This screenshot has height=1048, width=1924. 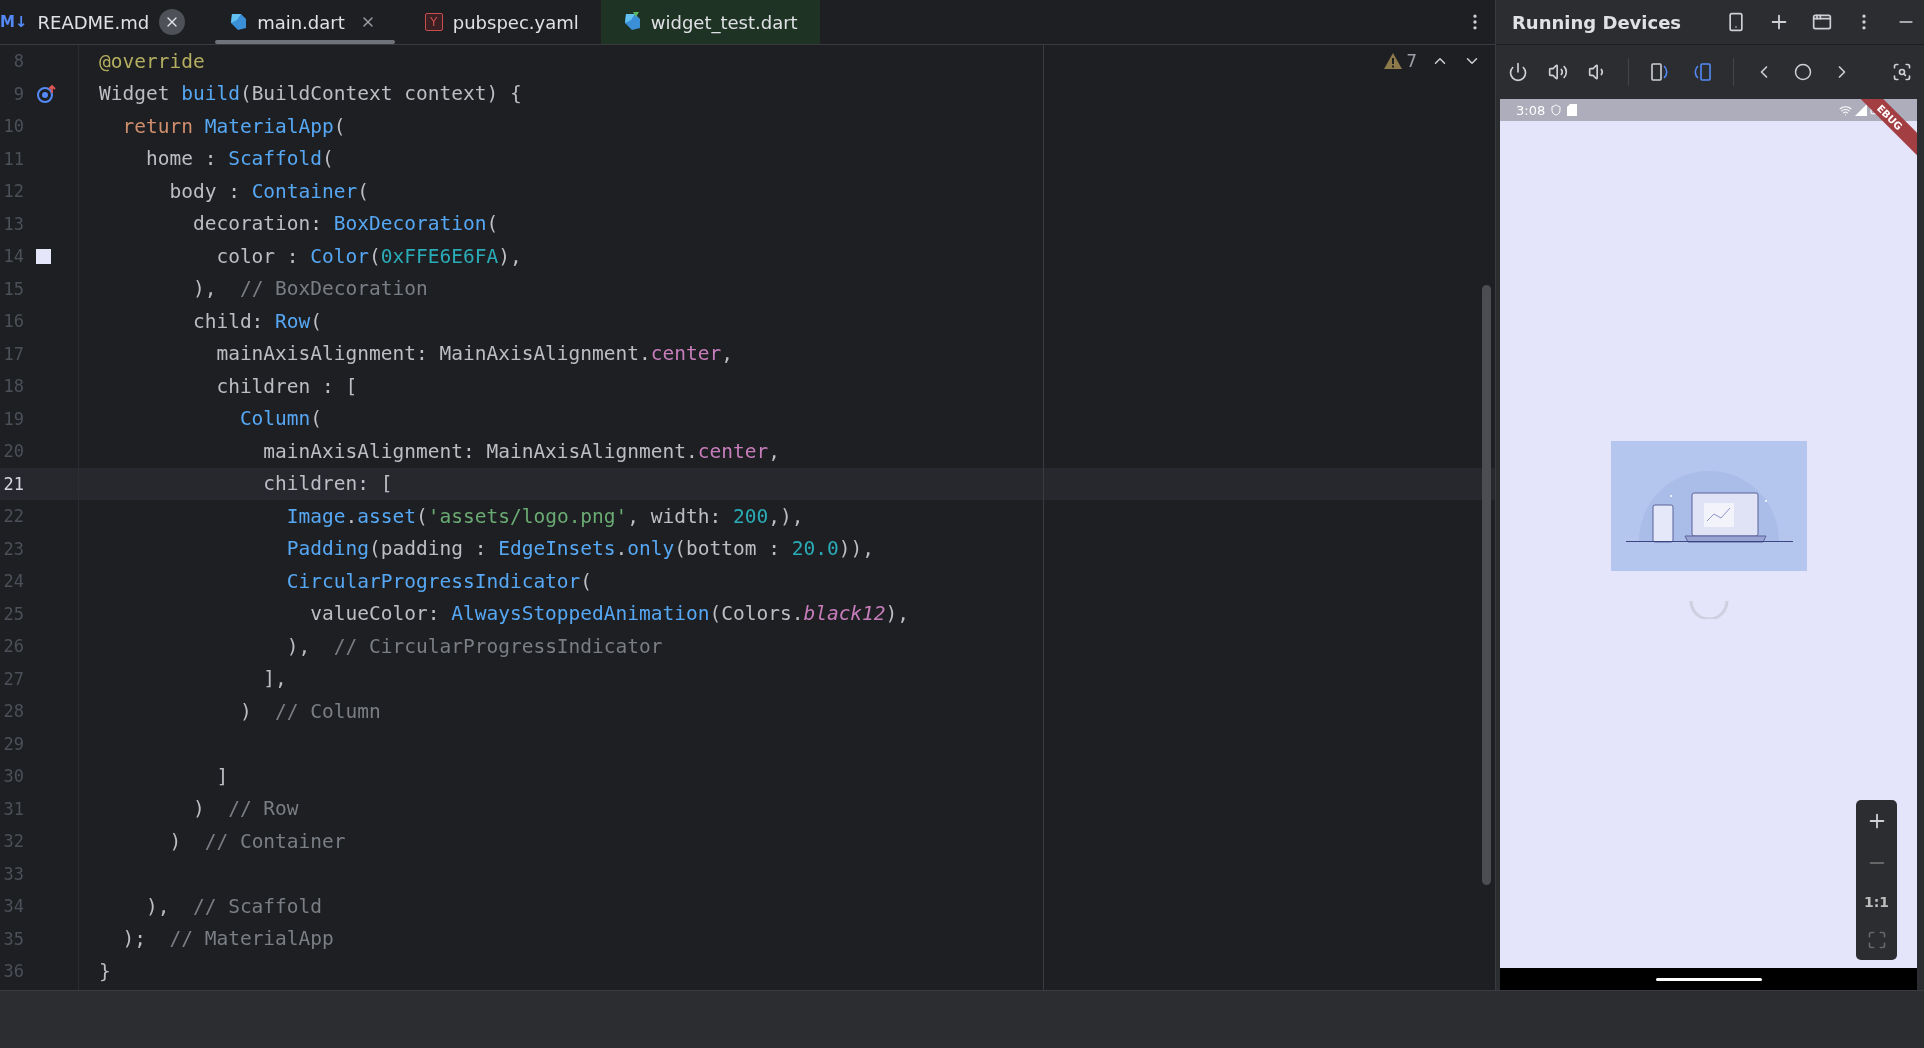 I want to click on file-tab: M↓ README.md, so click(x=104, y=22).